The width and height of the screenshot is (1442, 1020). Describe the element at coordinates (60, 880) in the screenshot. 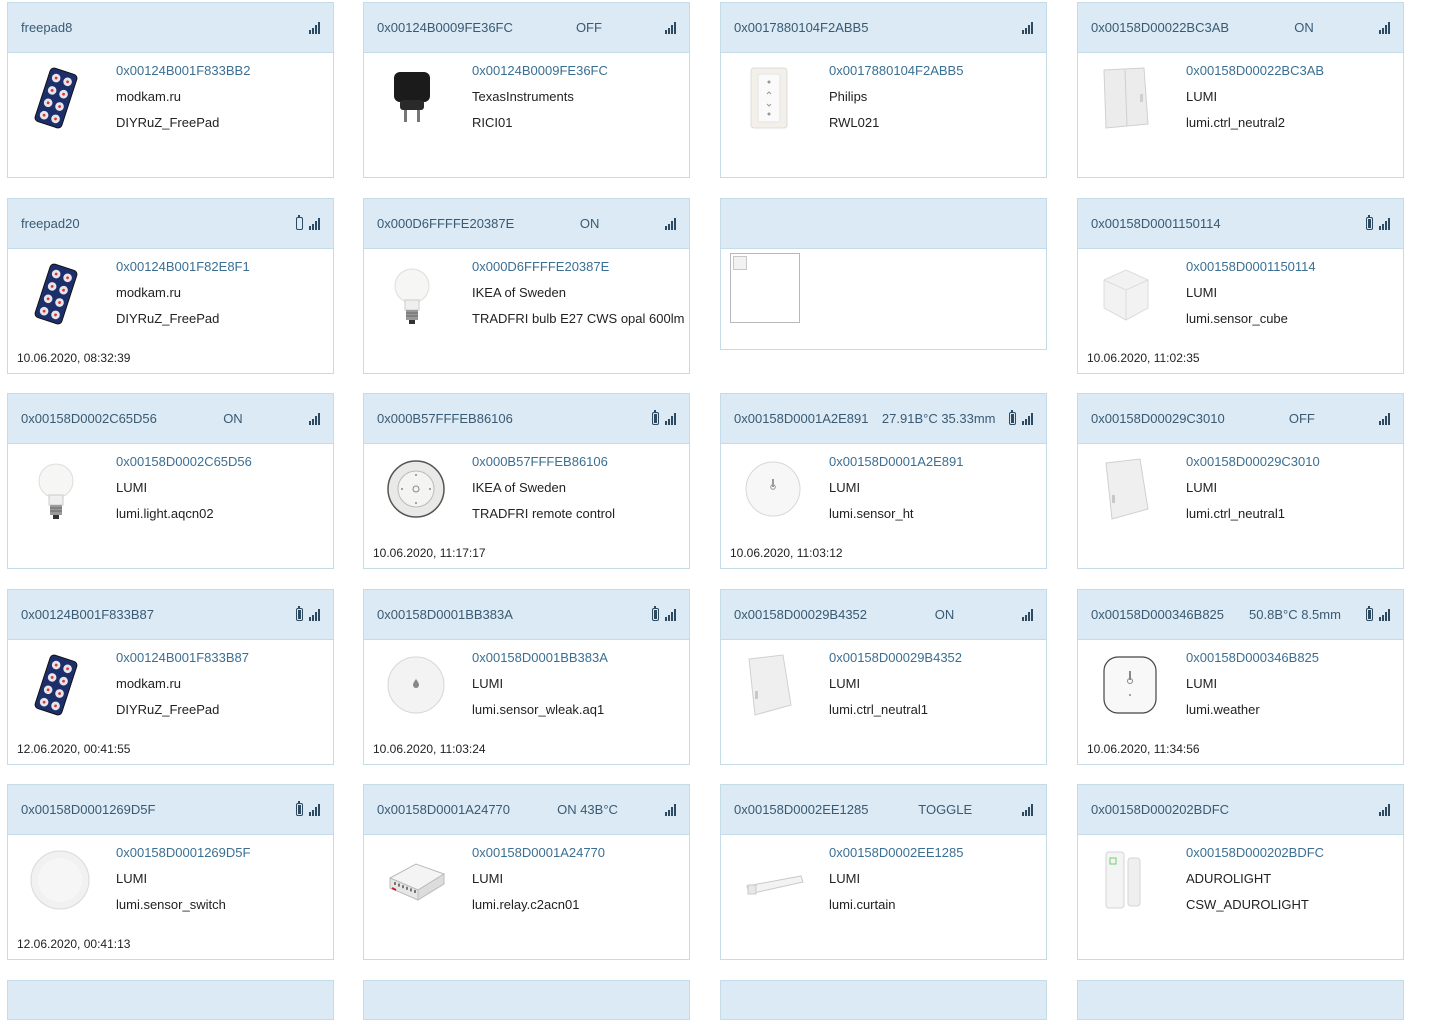

I see `round-button-icon` at that location.